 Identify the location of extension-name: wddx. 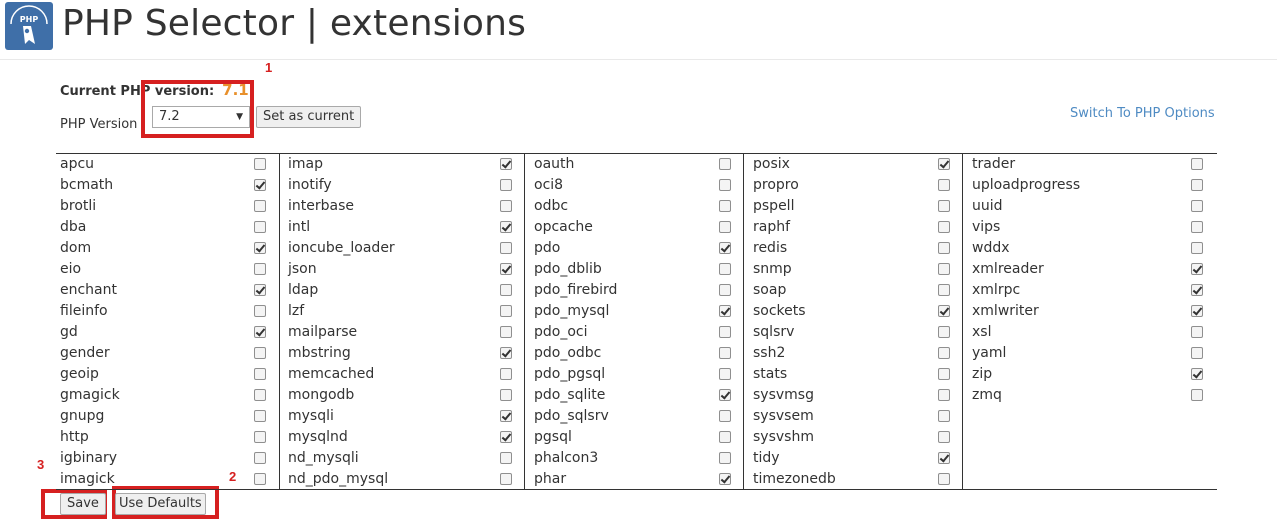
(991, 248).